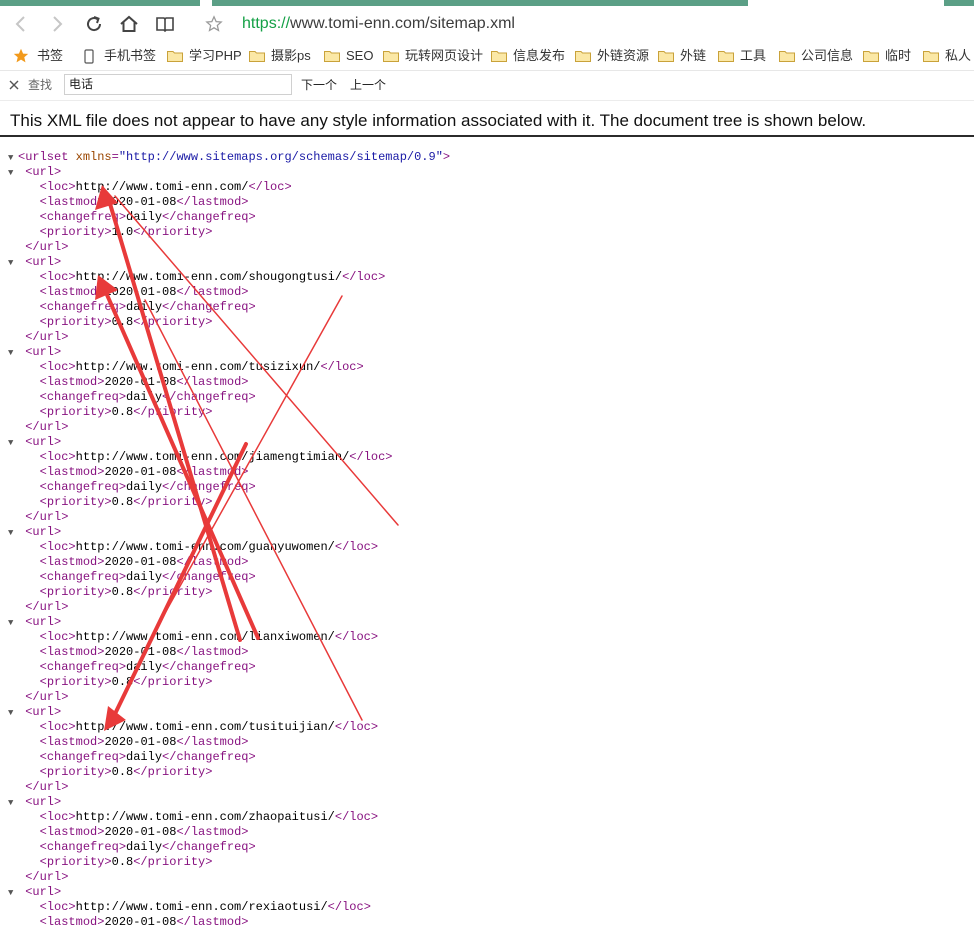 This screenshot has width=974, height=933. What do you see at coordinates (816, 56) in the screenshot?
I see `bookmark-item: 公司信息` at bounding box center [816, 56].